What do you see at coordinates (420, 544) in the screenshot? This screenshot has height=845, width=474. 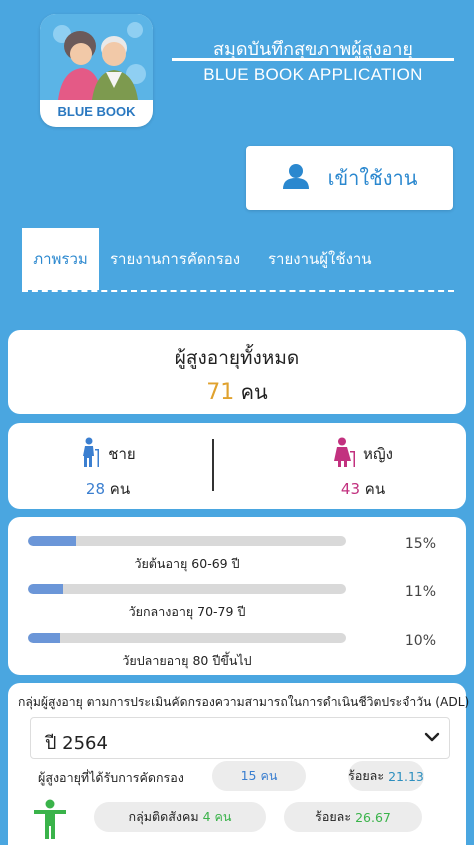 I see `age-percent: 15%` at bounding box center [420, 544].